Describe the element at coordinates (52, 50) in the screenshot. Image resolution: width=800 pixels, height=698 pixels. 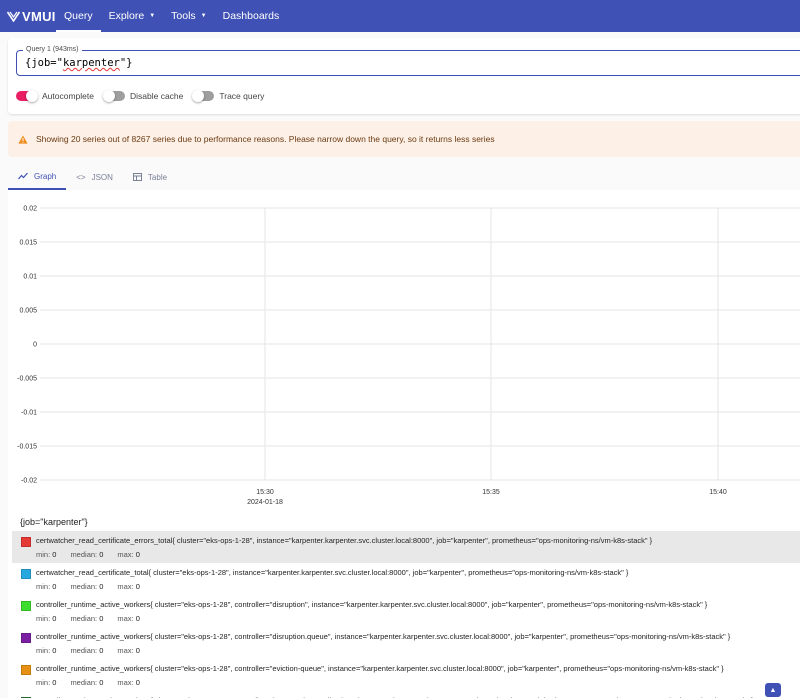
I see `query-legend: Query 1 (943ms)` at that location.